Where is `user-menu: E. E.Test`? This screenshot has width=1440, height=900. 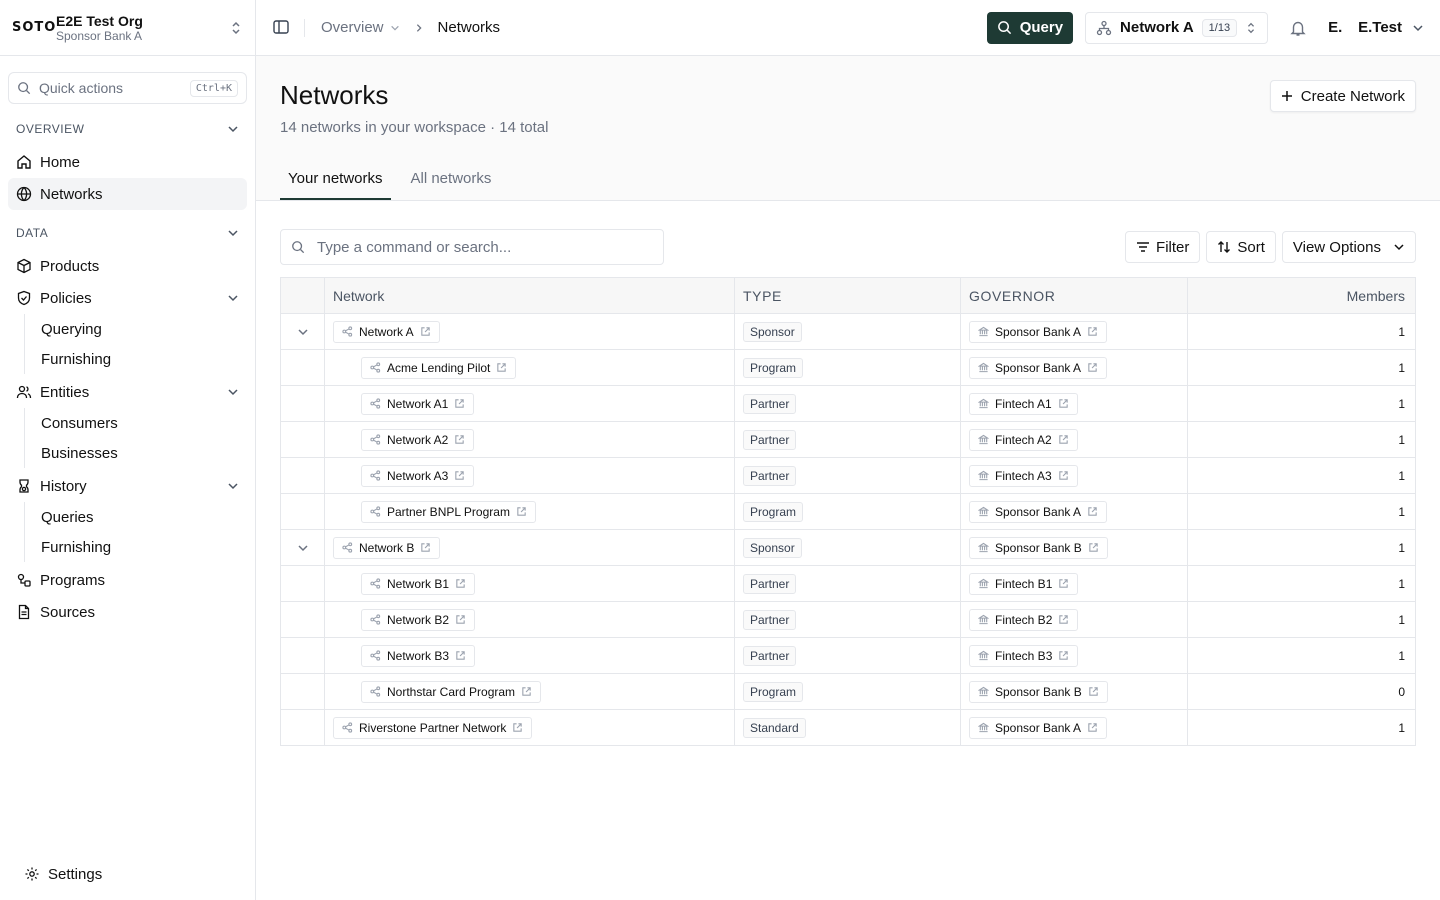
user-menu: E. E.Test is located at coordinates (1376, 27).